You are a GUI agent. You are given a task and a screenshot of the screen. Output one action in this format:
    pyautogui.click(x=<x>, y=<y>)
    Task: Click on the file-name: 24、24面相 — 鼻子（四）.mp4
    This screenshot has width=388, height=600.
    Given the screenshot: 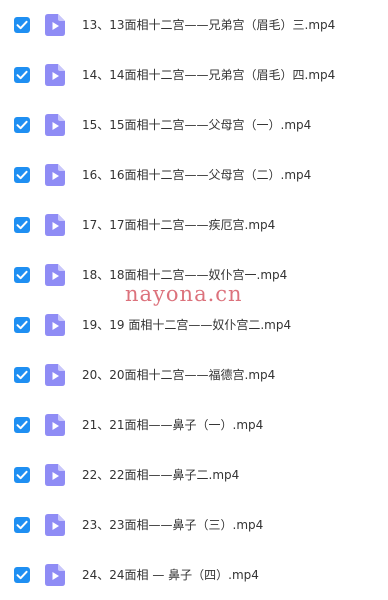 What is the action you would take?
    pyautogui.click(x=170, y=575)
    